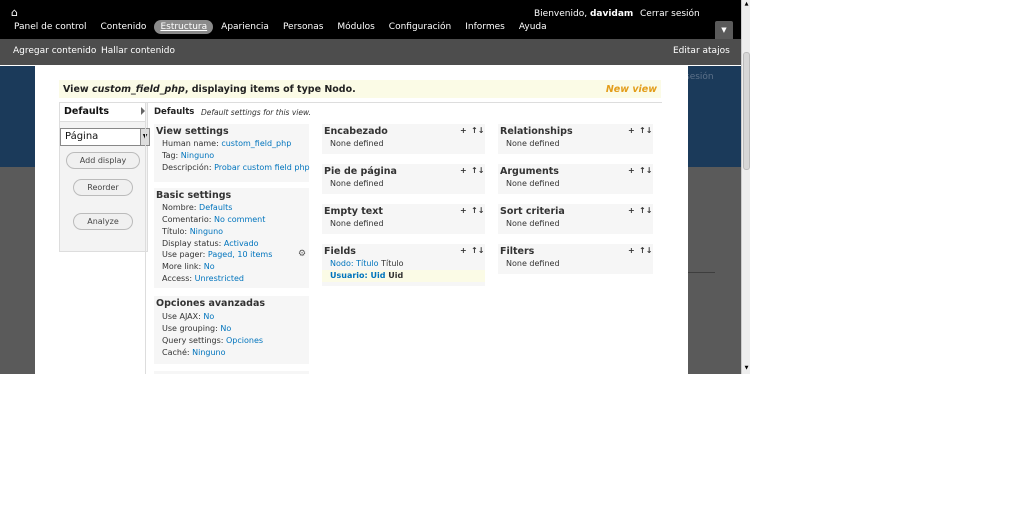 This screenshot has height=510, width=1022. I want to click on scrollbar-thumb, so click(746, 111).